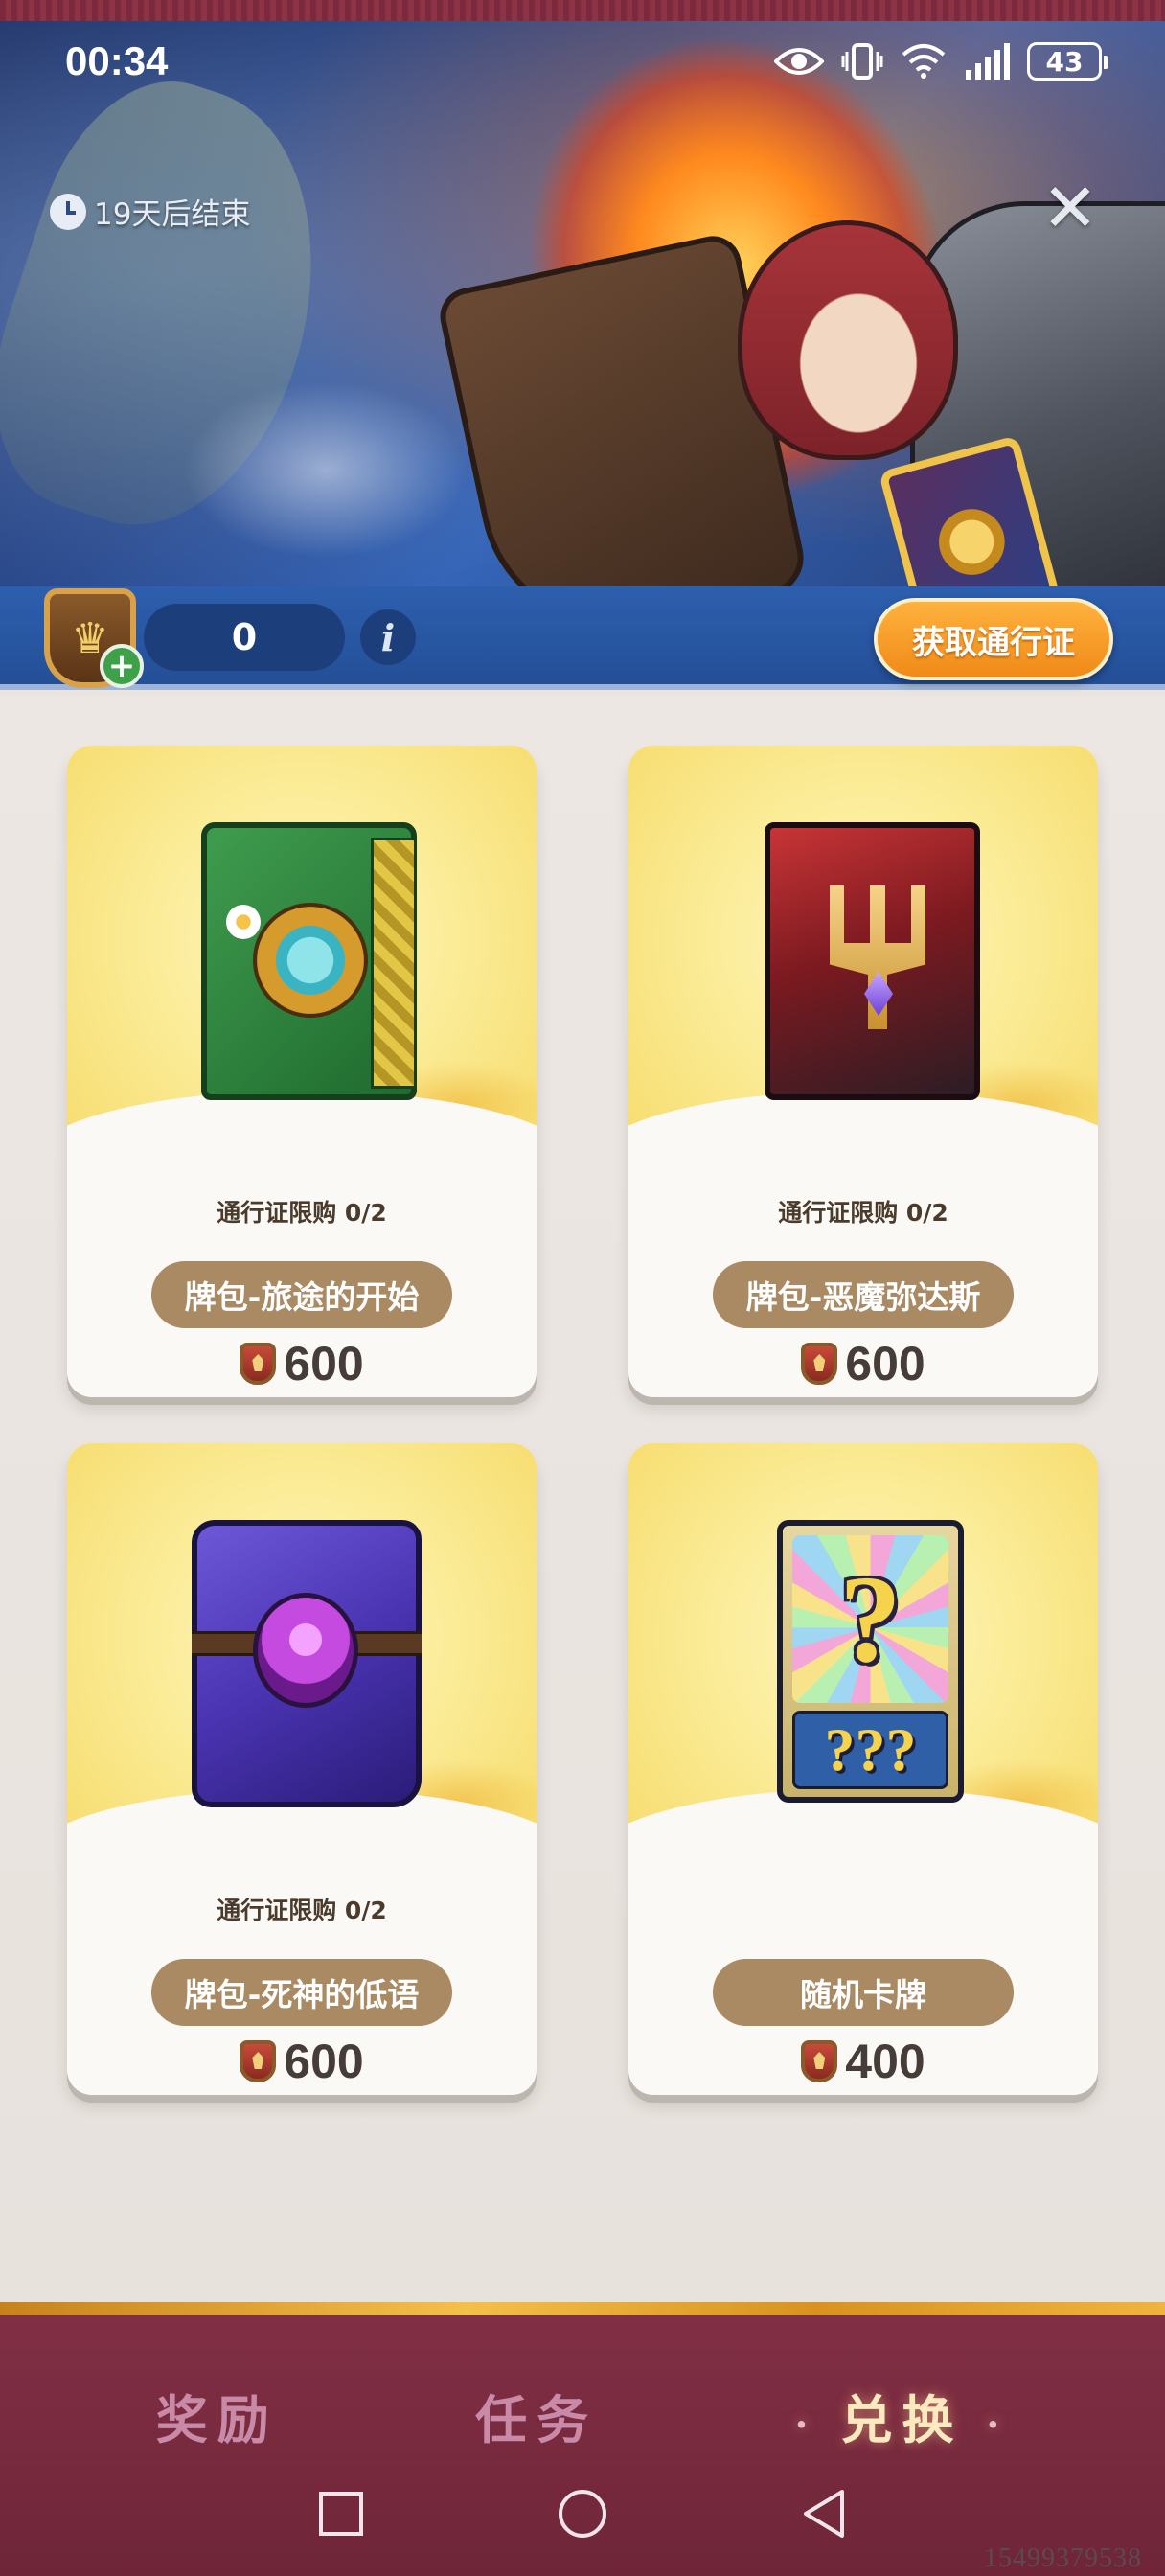 This screenshot has width=1165, height=2576. Describe the element at coordinates (848, 340) in the screenshot. I see `banner-hero` at that location.